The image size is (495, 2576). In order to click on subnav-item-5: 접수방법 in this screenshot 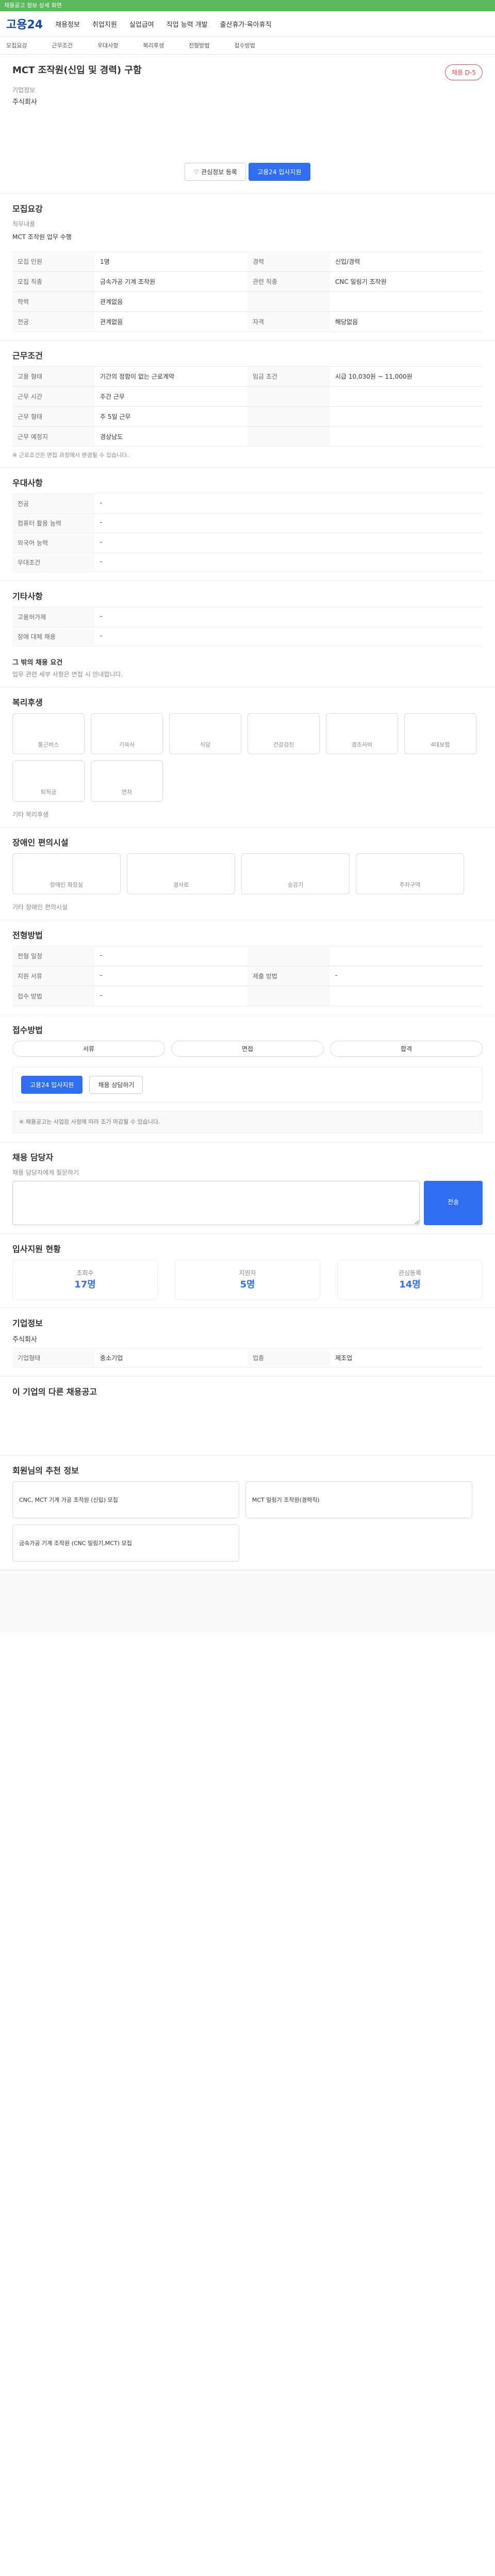, I will do `click(244, 45)`.